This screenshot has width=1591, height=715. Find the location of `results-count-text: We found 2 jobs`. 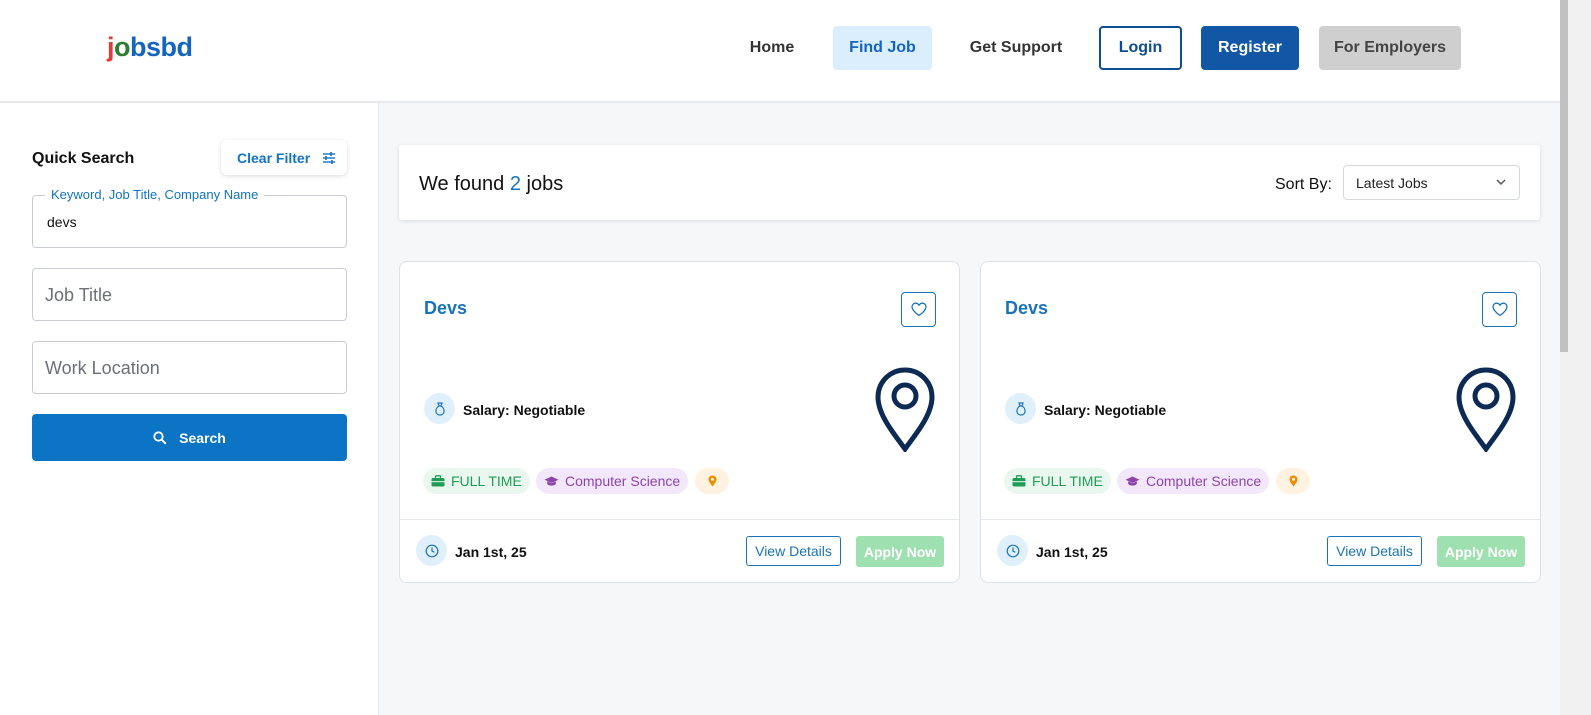

results-count-text: We found 2 jobs is located at coordinates (491, 184).